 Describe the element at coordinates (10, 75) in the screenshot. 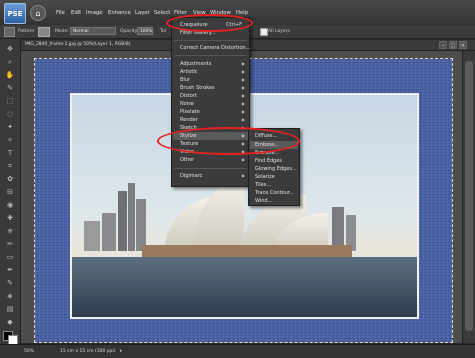

I see `hand-tool-icon: ✋` at that location.